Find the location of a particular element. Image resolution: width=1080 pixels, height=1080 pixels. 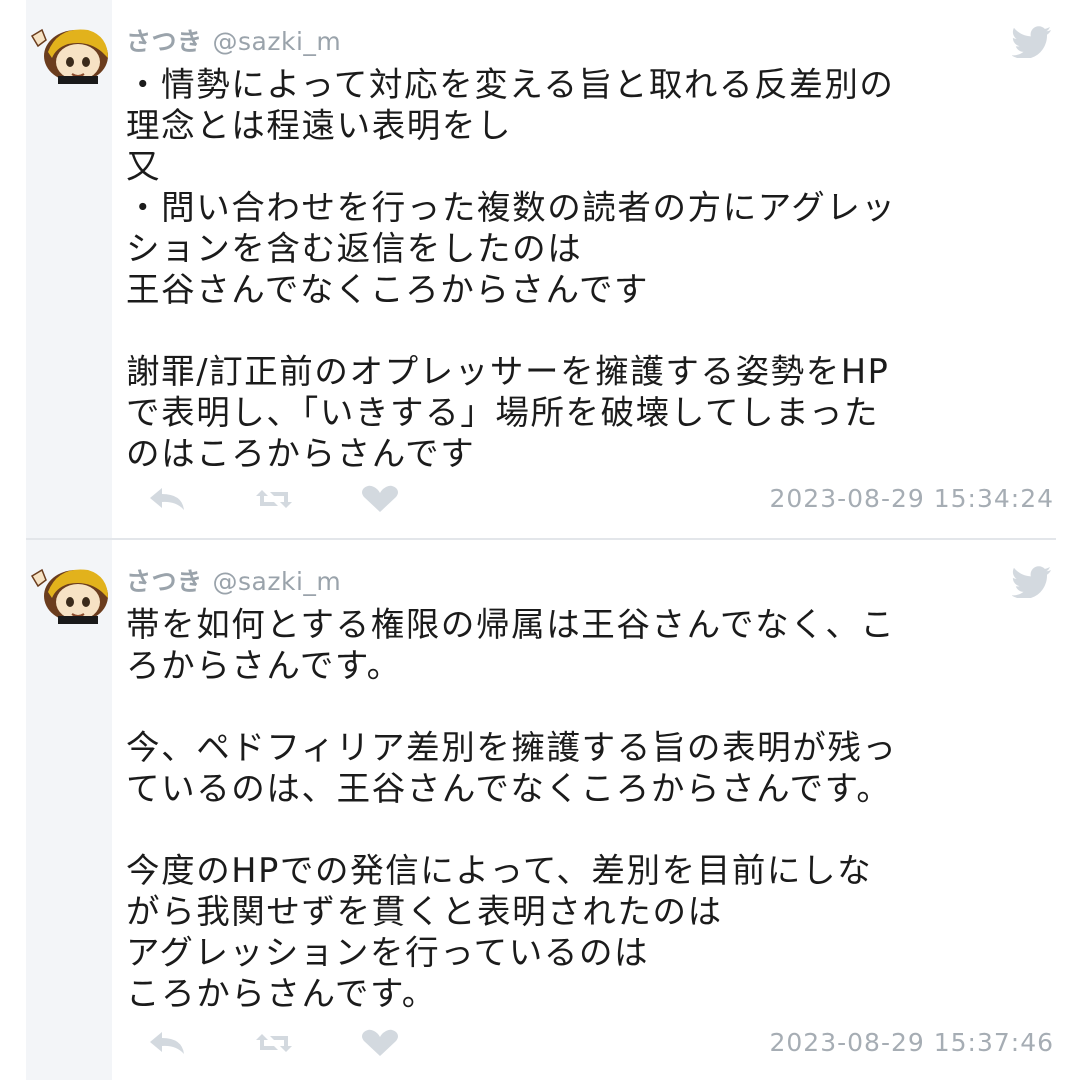

tweet-text-line: で表明し、「いきする」場所を破壊してしまった is located at coordinates (503, 412).